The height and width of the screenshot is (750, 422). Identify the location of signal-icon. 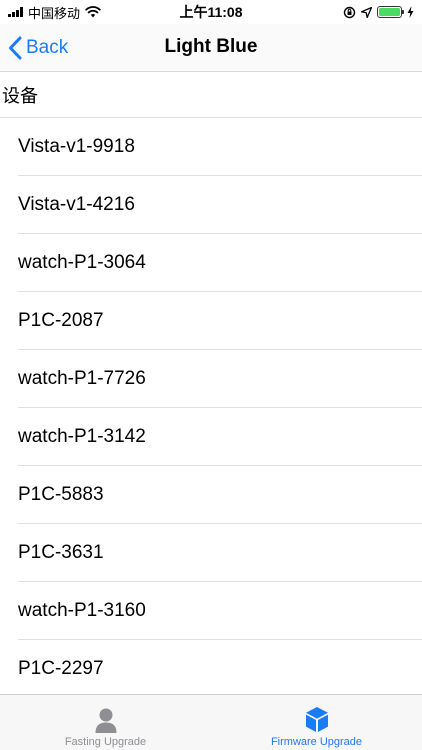
(15, 12).